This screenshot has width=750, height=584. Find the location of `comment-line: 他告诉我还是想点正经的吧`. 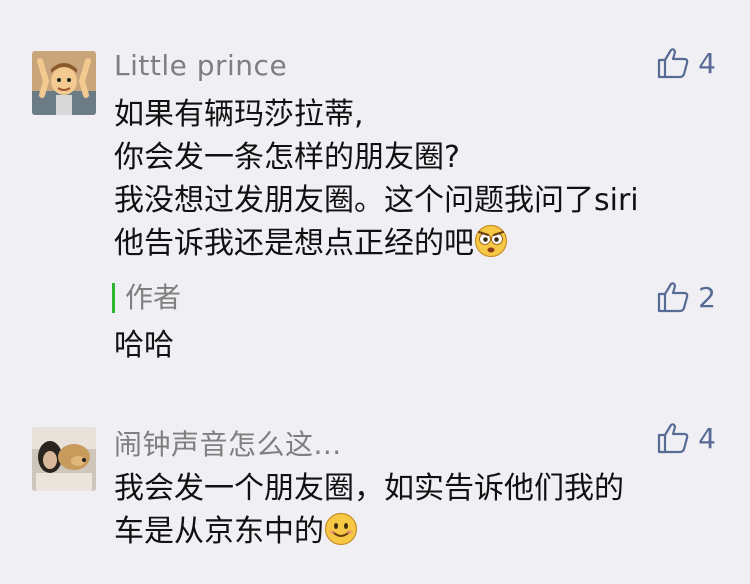

comment-line: 他告诉我还是想点正经的吧 is located at coordinates (294, 243).